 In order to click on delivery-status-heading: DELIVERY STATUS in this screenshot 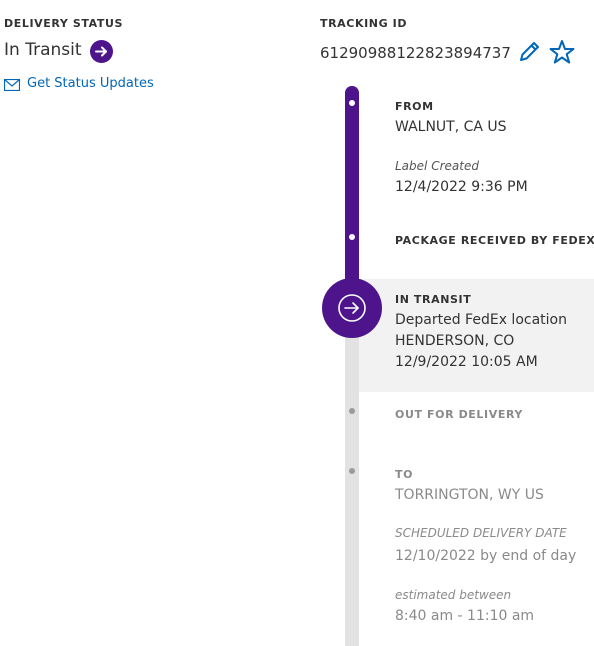, I will do `click(64, 23)`.